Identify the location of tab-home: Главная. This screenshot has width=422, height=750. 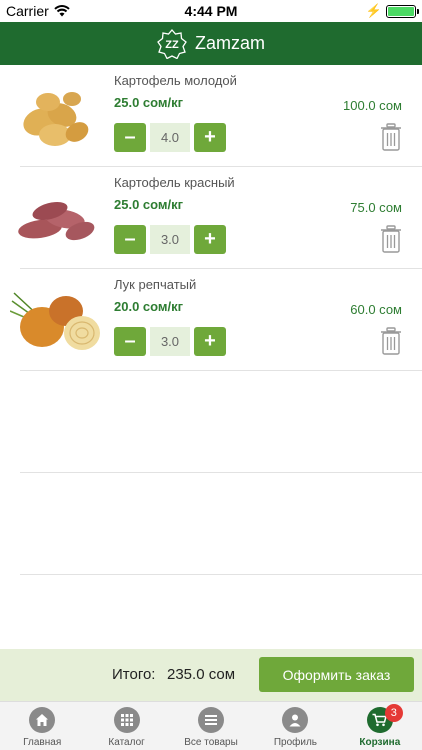
(42, 726).